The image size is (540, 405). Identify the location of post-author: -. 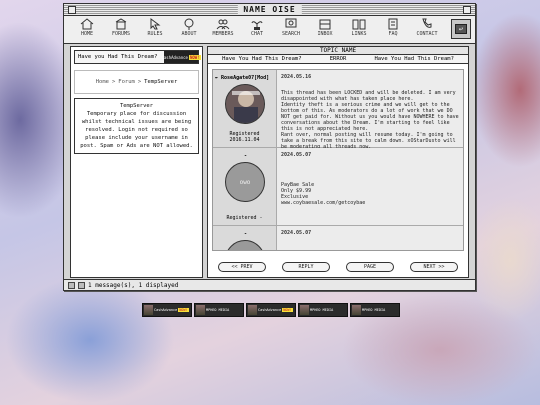
(245, 238).